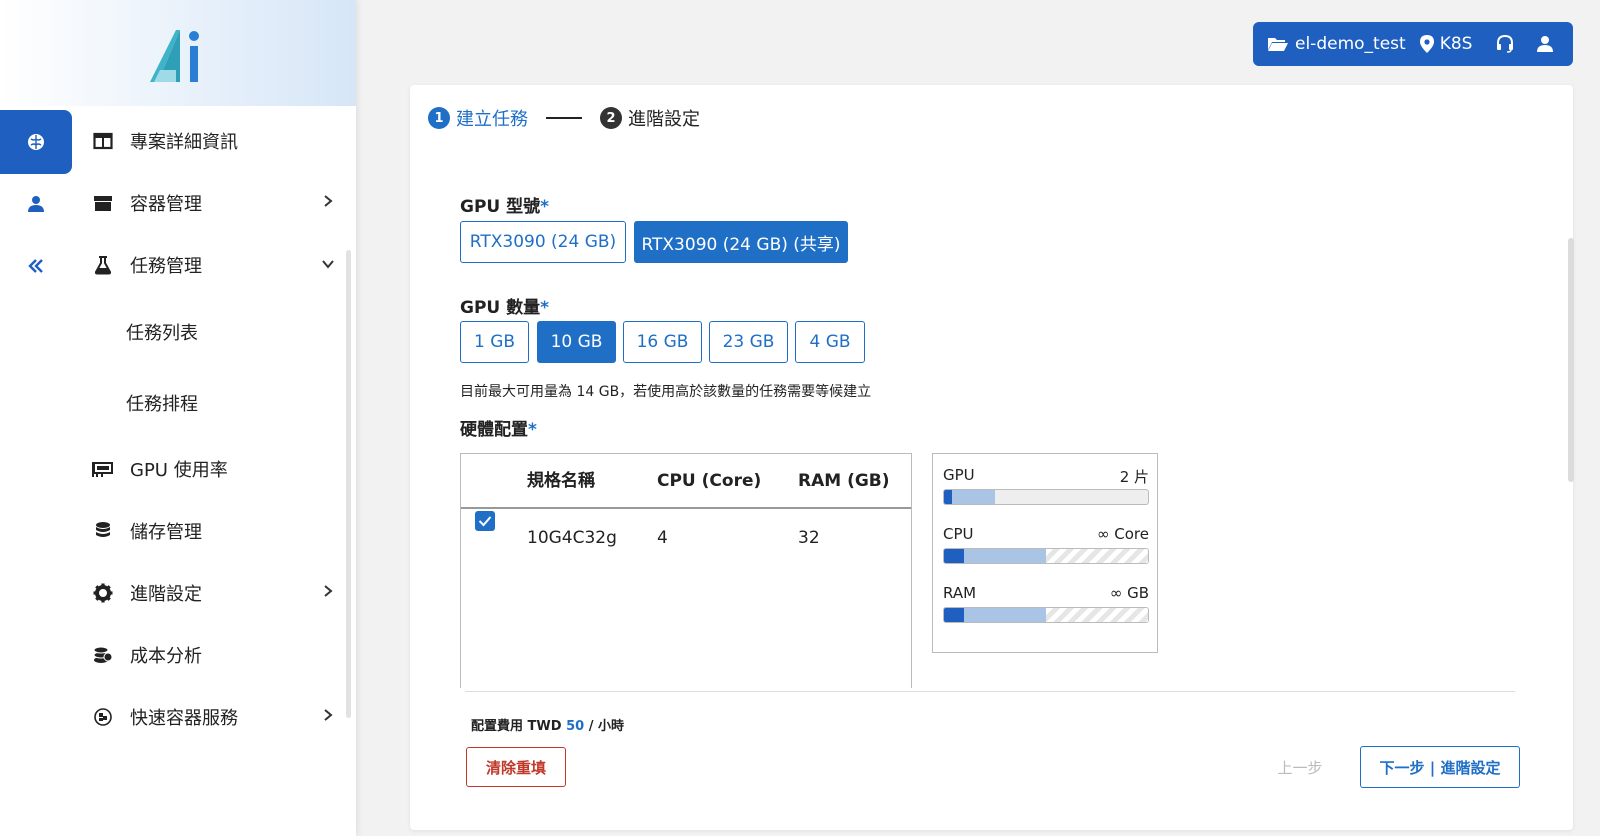 The height and width of the screenshot is (836, 1600). What do you see at coordinates (748, 342) in the screenshot?
I see `gpu-count-option-4: 23 GB` at bounding box center [748, 342].